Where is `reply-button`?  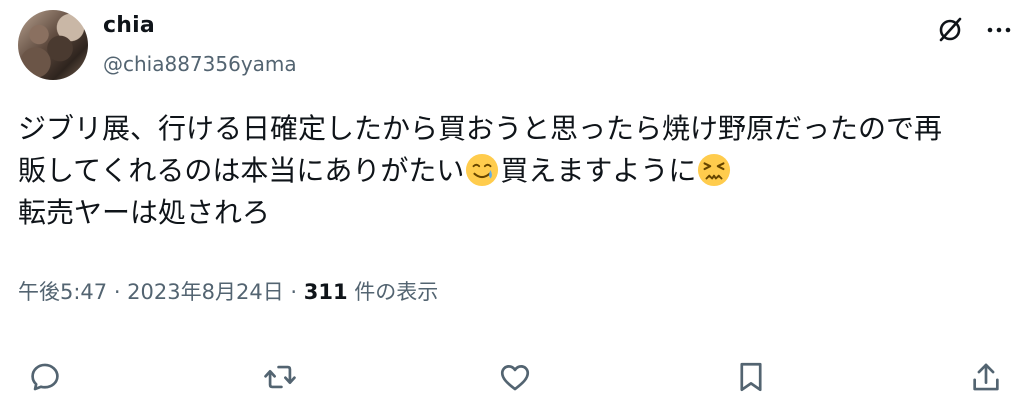 reply-button is located at coordinates (45, 377).